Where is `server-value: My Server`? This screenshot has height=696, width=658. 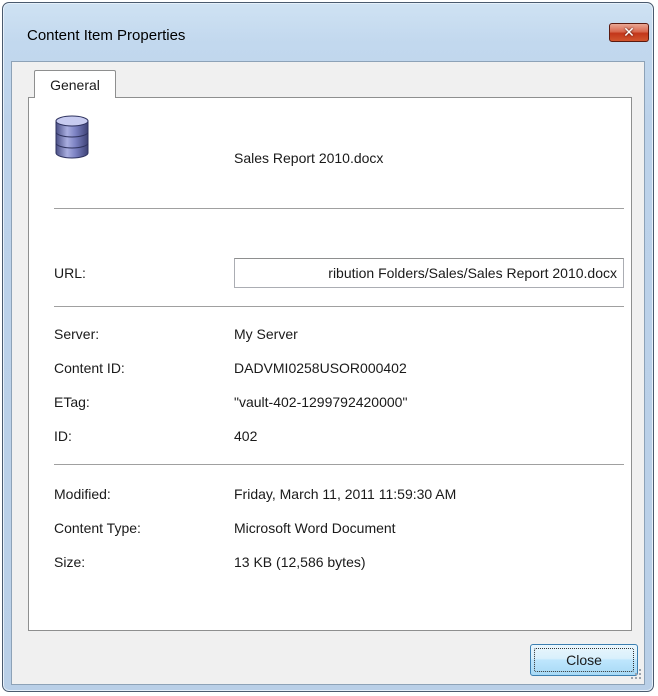
server-value: My Server is located at coordinates (266, 334).